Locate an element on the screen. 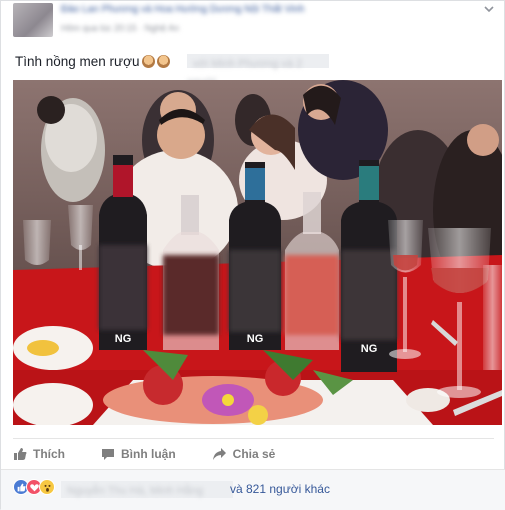  share-arrow-icon is located at coordinates (219, 454).